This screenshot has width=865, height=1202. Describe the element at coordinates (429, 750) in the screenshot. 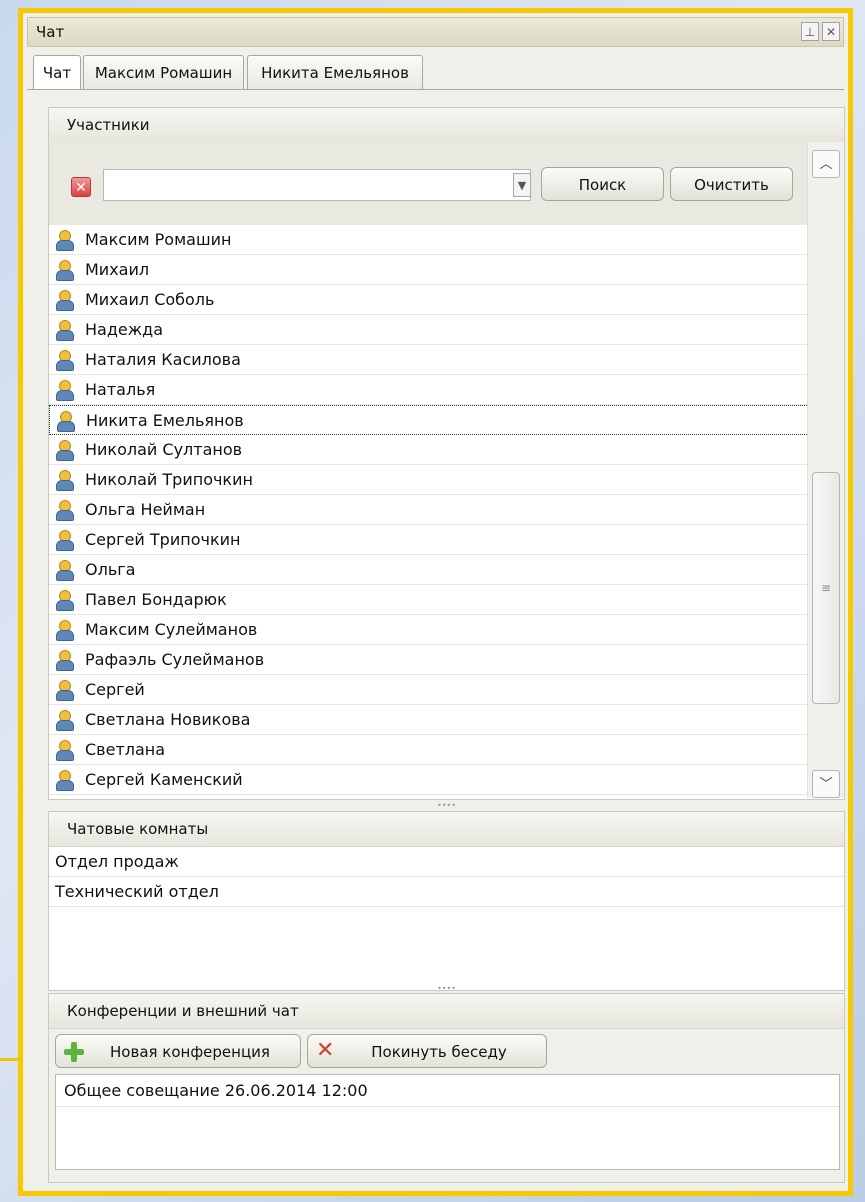

I see `list-item: Светлана` at that location.